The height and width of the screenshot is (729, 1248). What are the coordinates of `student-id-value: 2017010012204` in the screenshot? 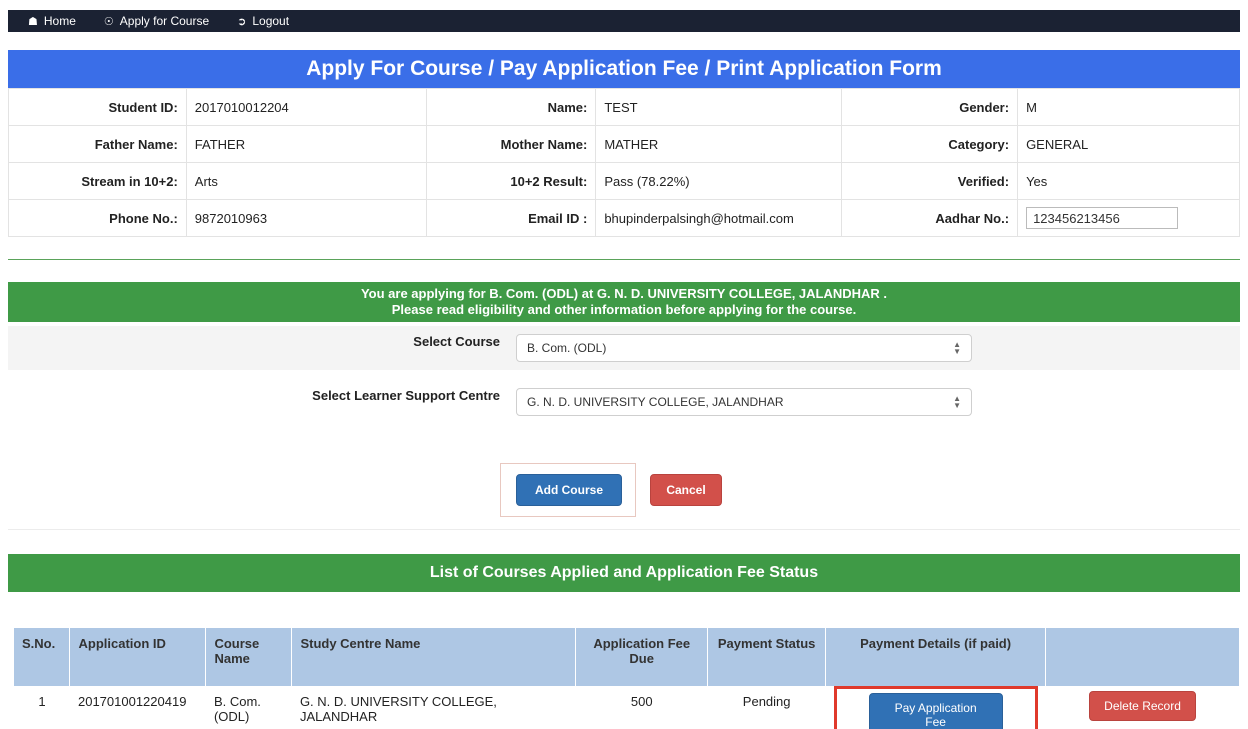 It's located at (306, 107).